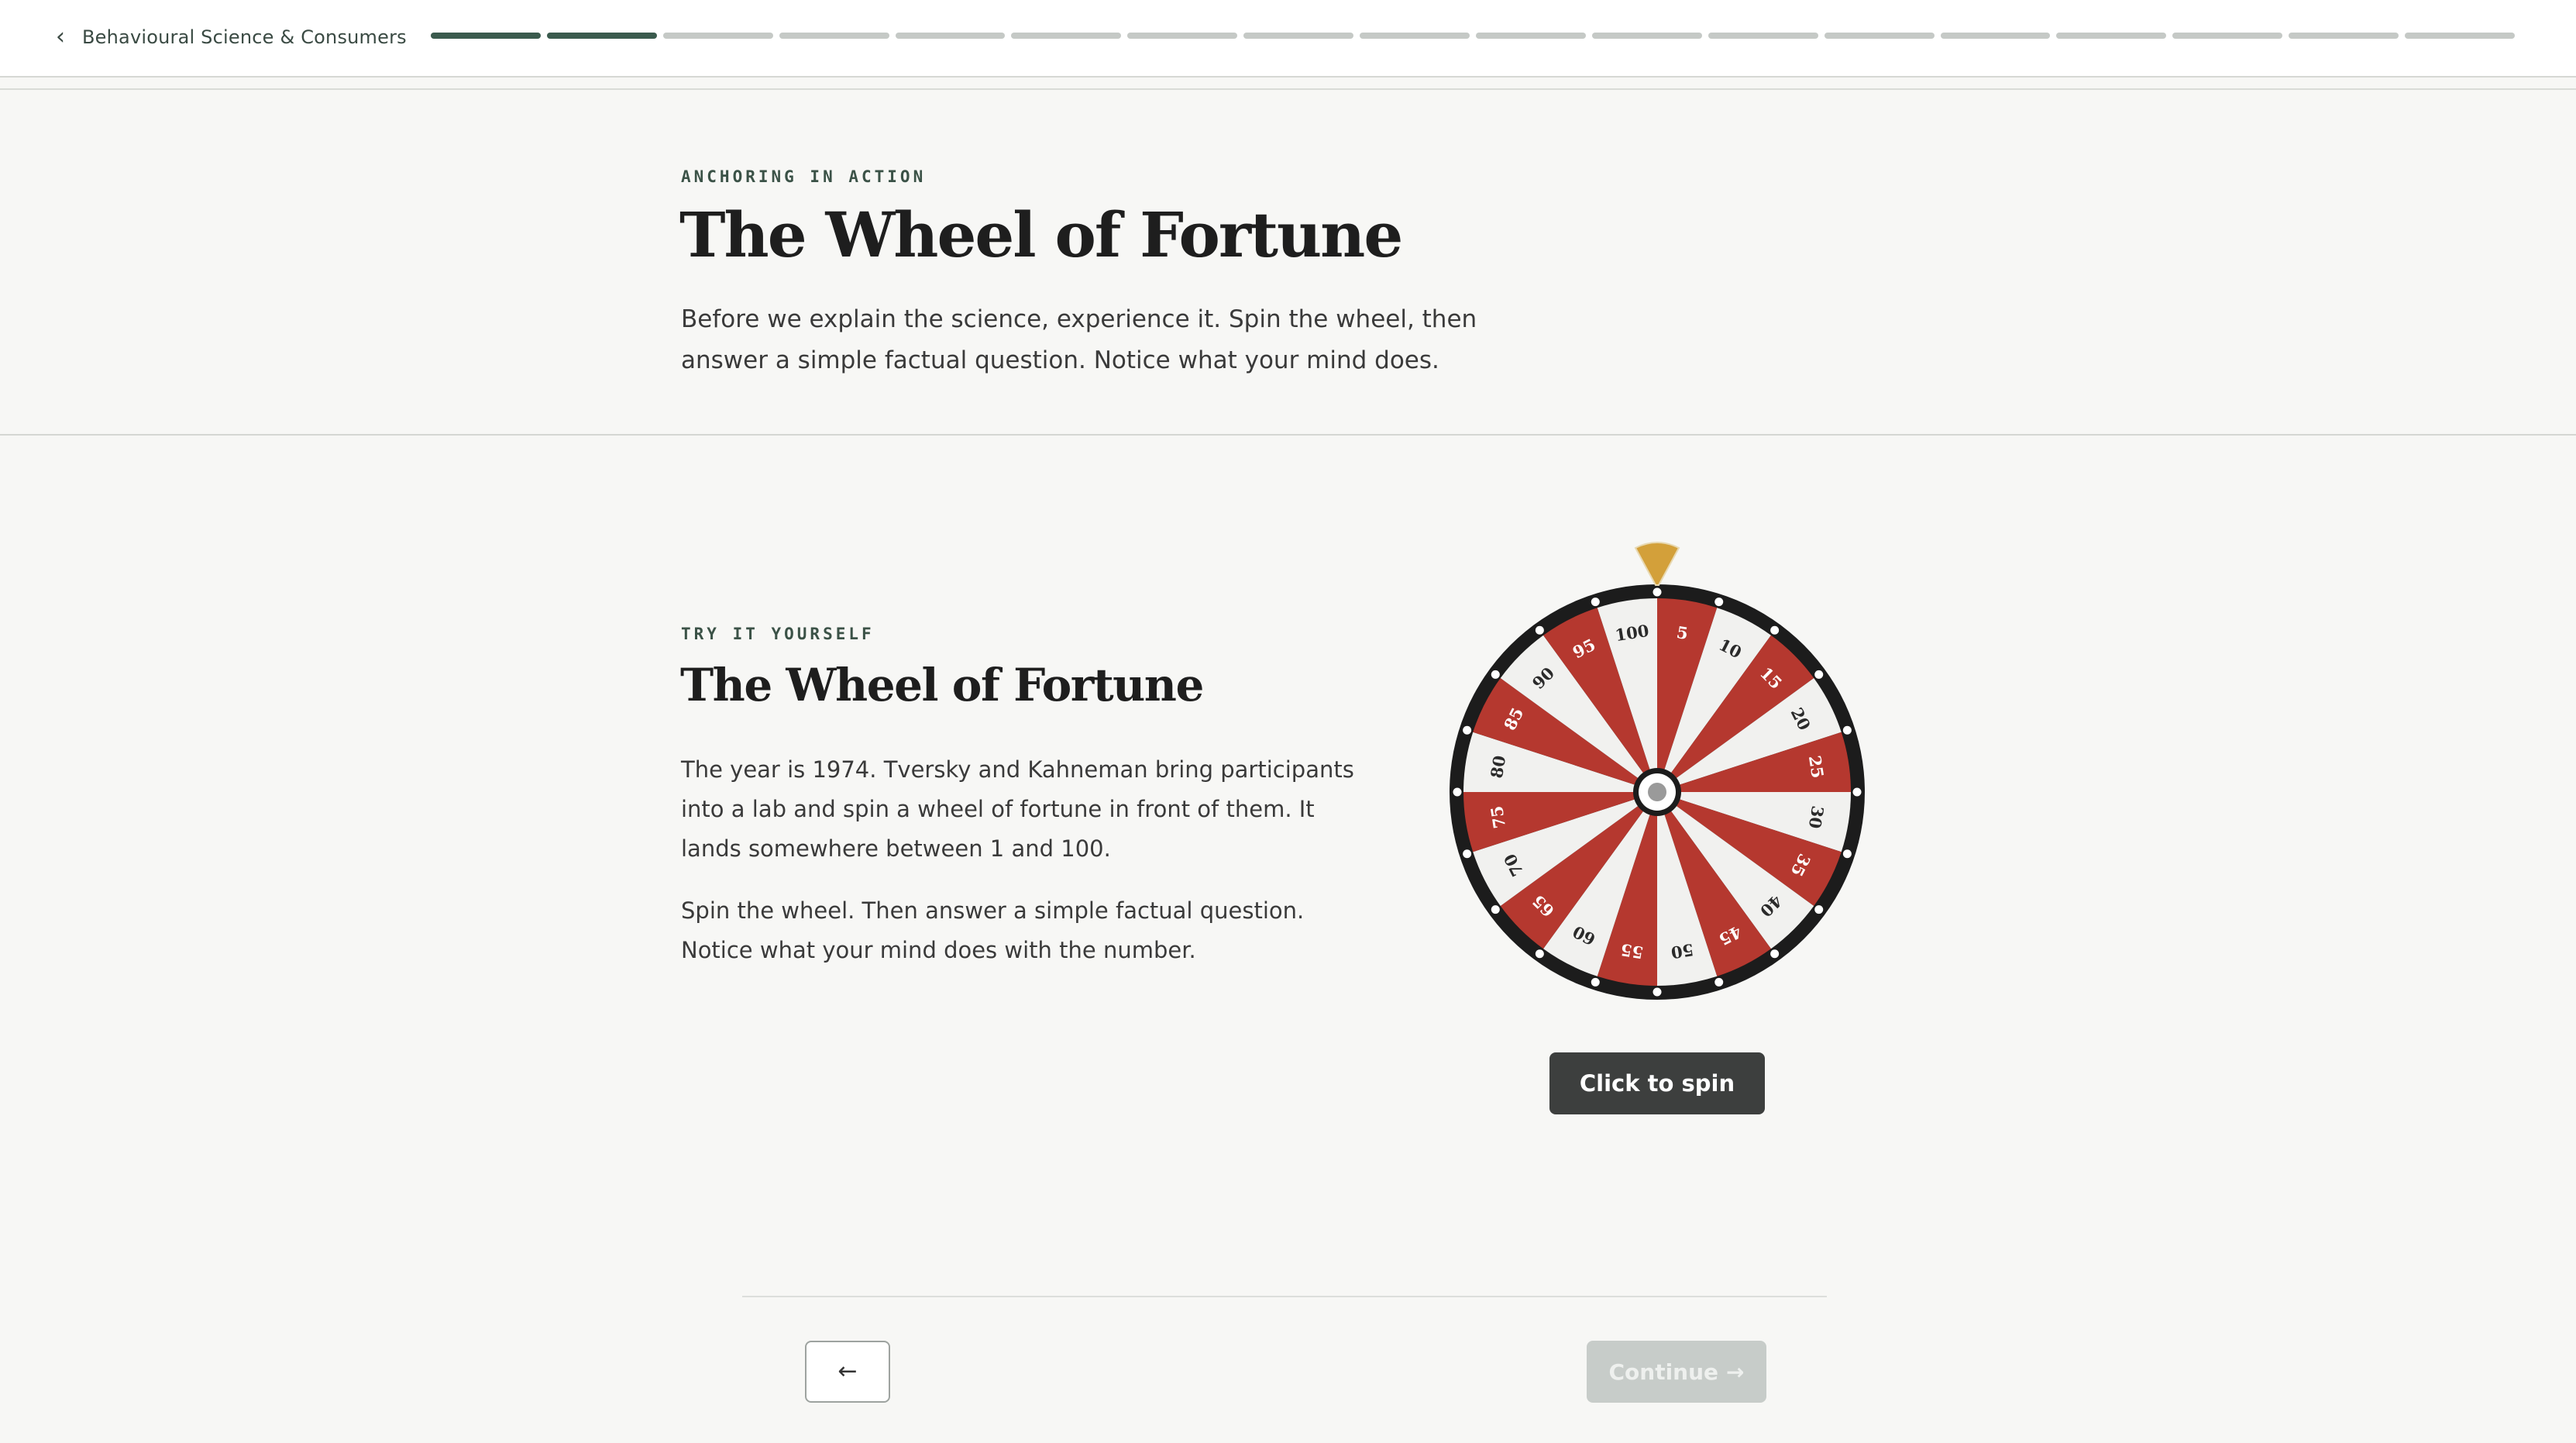  Describe the element at coordinates (1659, 772) in the screenshot. I see `wheel-of-fortune: 5 10 15 20 25 30 35 40 45 50 55 60 65 70 75 80 85 90 95 100` at that location.